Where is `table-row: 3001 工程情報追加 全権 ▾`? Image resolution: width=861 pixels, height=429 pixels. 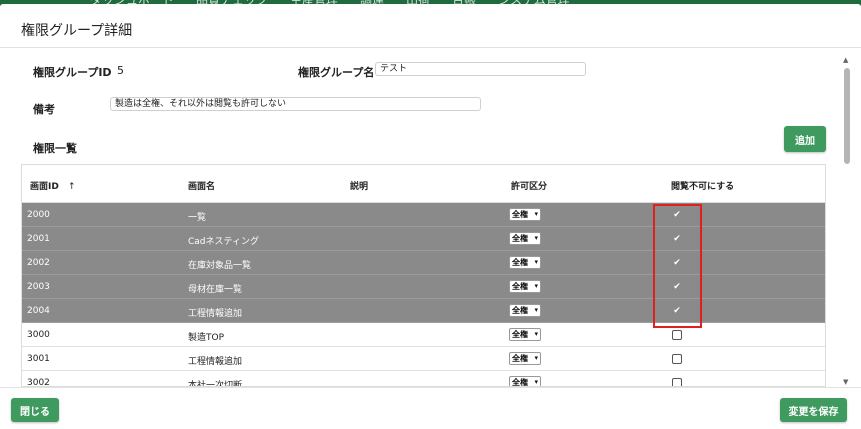 table-row: 3001 工程情報追加 全権 ▾ is located at coordinates (423, 359).